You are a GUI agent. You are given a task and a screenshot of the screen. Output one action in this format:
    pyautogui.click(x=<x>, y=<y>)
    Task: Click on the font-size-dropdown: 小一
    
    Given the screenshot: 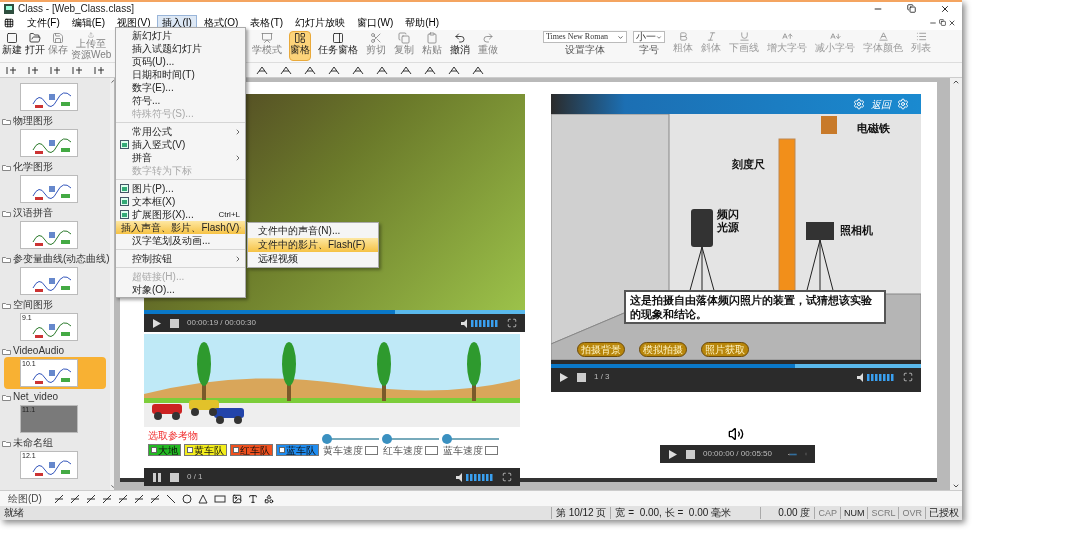 What is the action you would take?
    pyautogui.click(x=649, y=37)
    